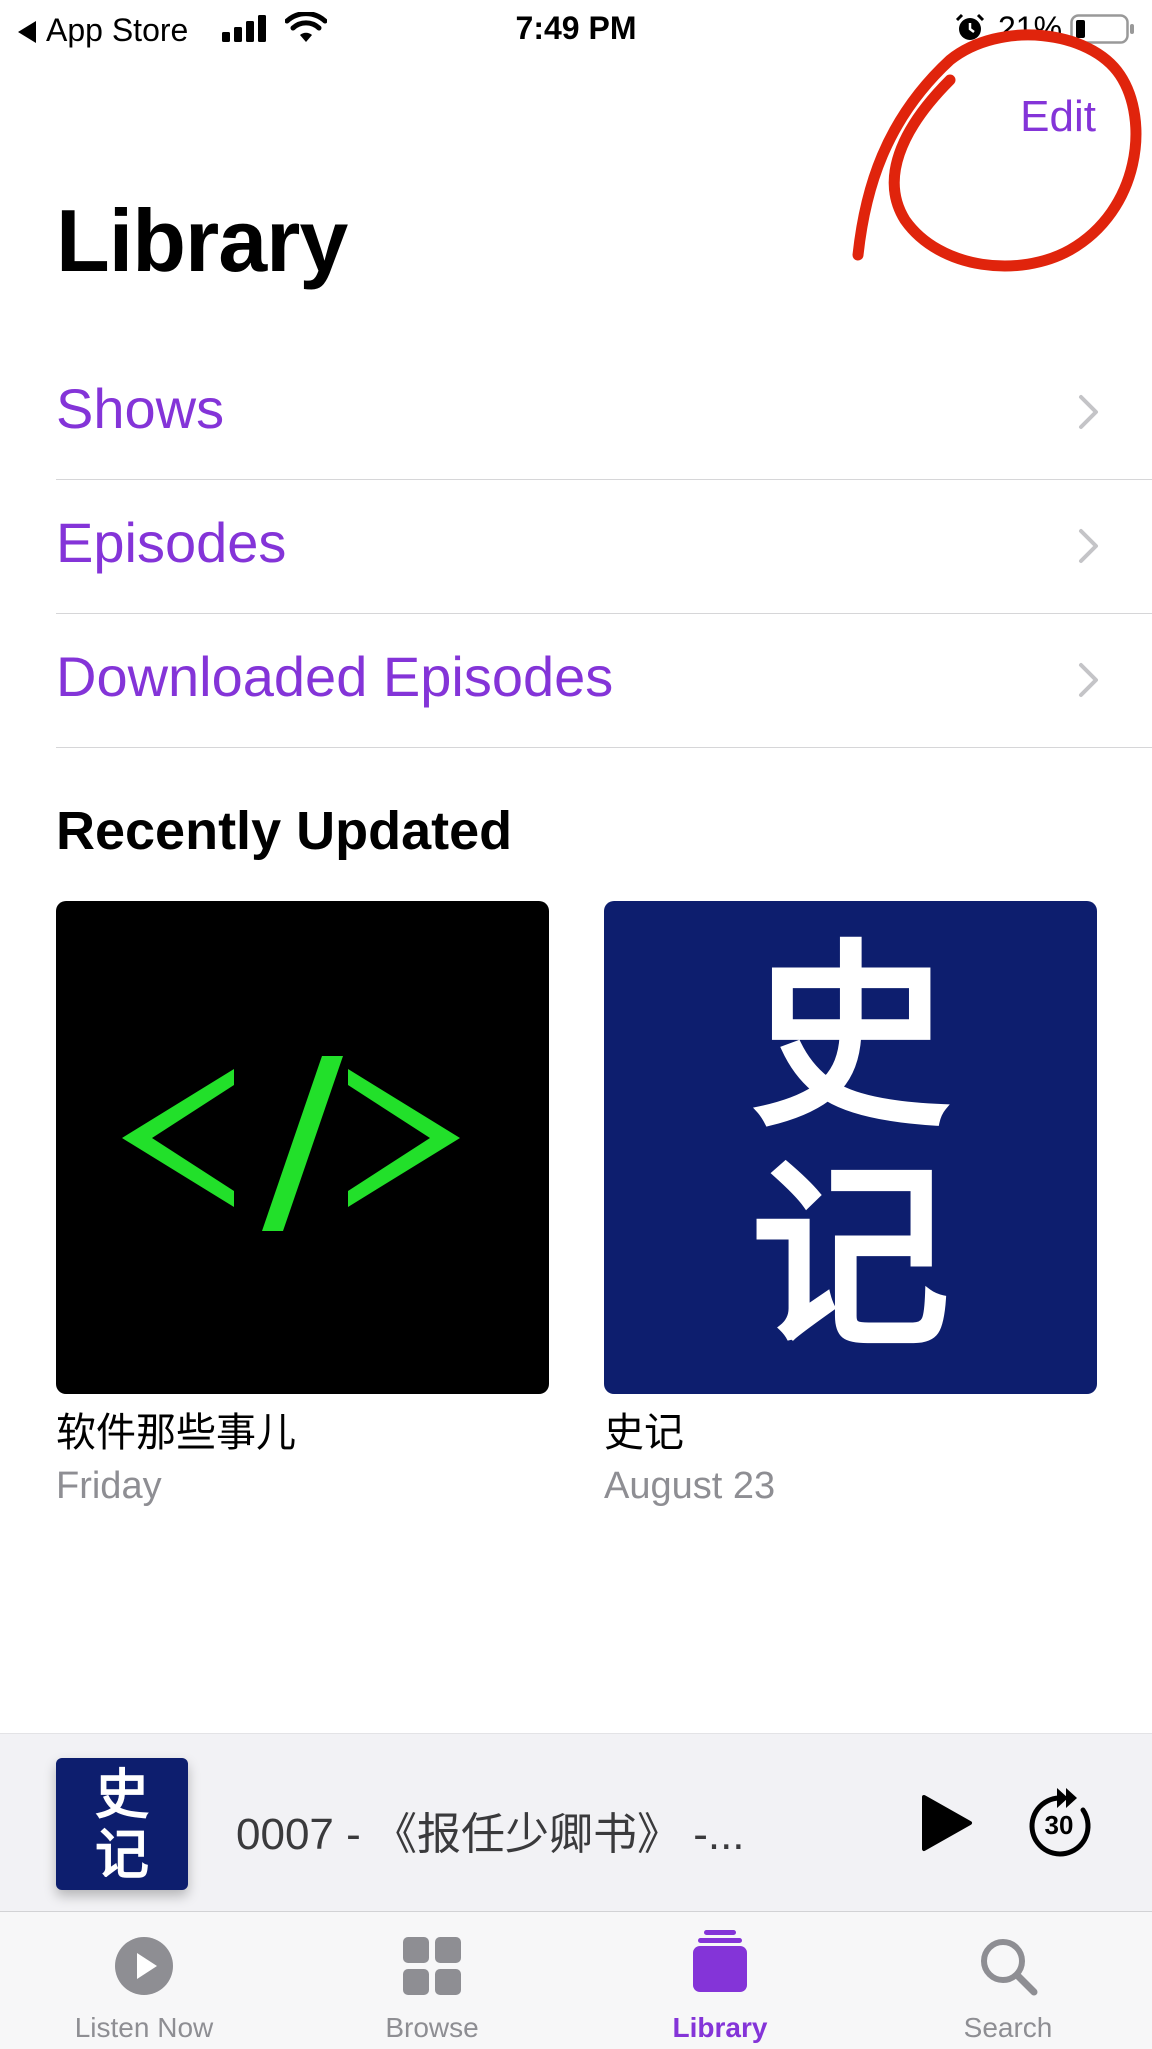  What do you see at coordinates (1008, 2027) in the screenshot?
I see `tab-label: Search` at bounding box center [1008, 2027].